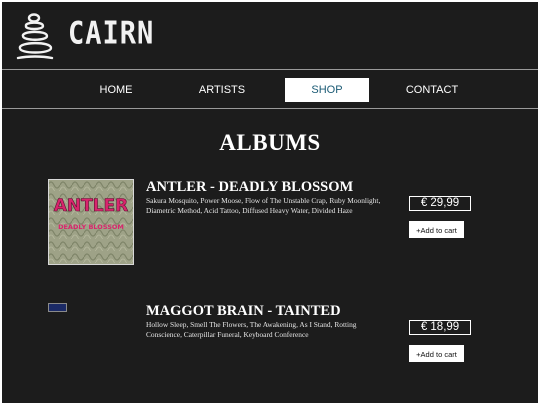 The image size is (540, 405). I want to click on main-nav: HOME ARTISTS SHOP CONTACT, so click(270, 89).